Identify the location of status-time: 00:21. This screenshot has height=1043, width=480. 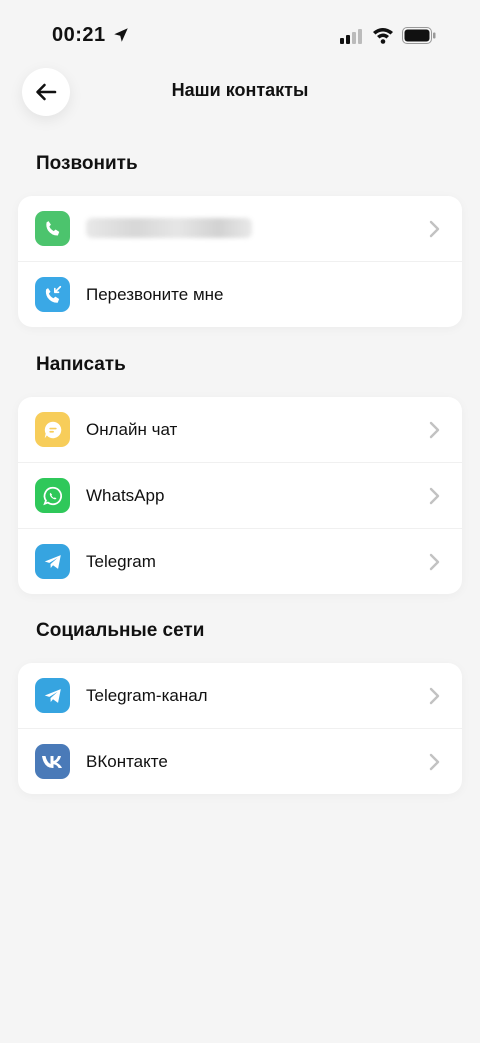
(79, 35).